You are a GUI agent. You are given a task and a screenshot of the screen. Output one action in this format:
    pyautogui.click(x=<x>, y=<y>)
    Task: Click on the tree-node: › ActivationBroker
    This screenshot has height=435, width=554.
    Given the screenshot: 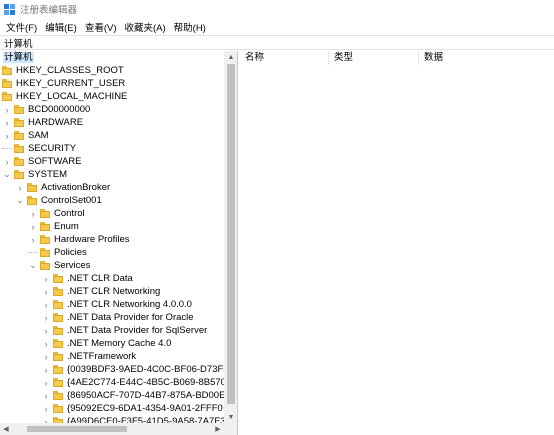 What is the action you would take?
    pyautogui.click(x=63, y=187)
    